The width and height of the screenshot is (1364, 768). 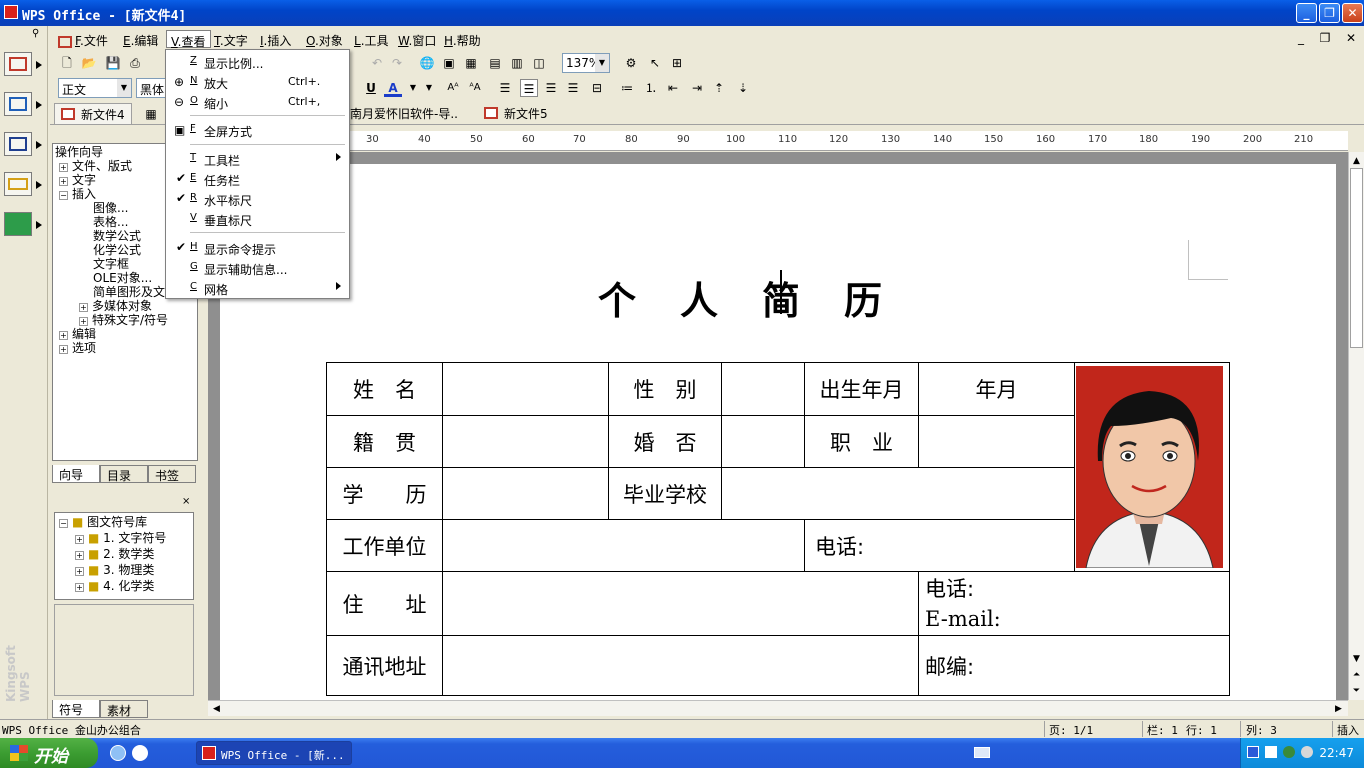 I want to click on tab-document-5: 新文件5, so click(x=516, y=113).